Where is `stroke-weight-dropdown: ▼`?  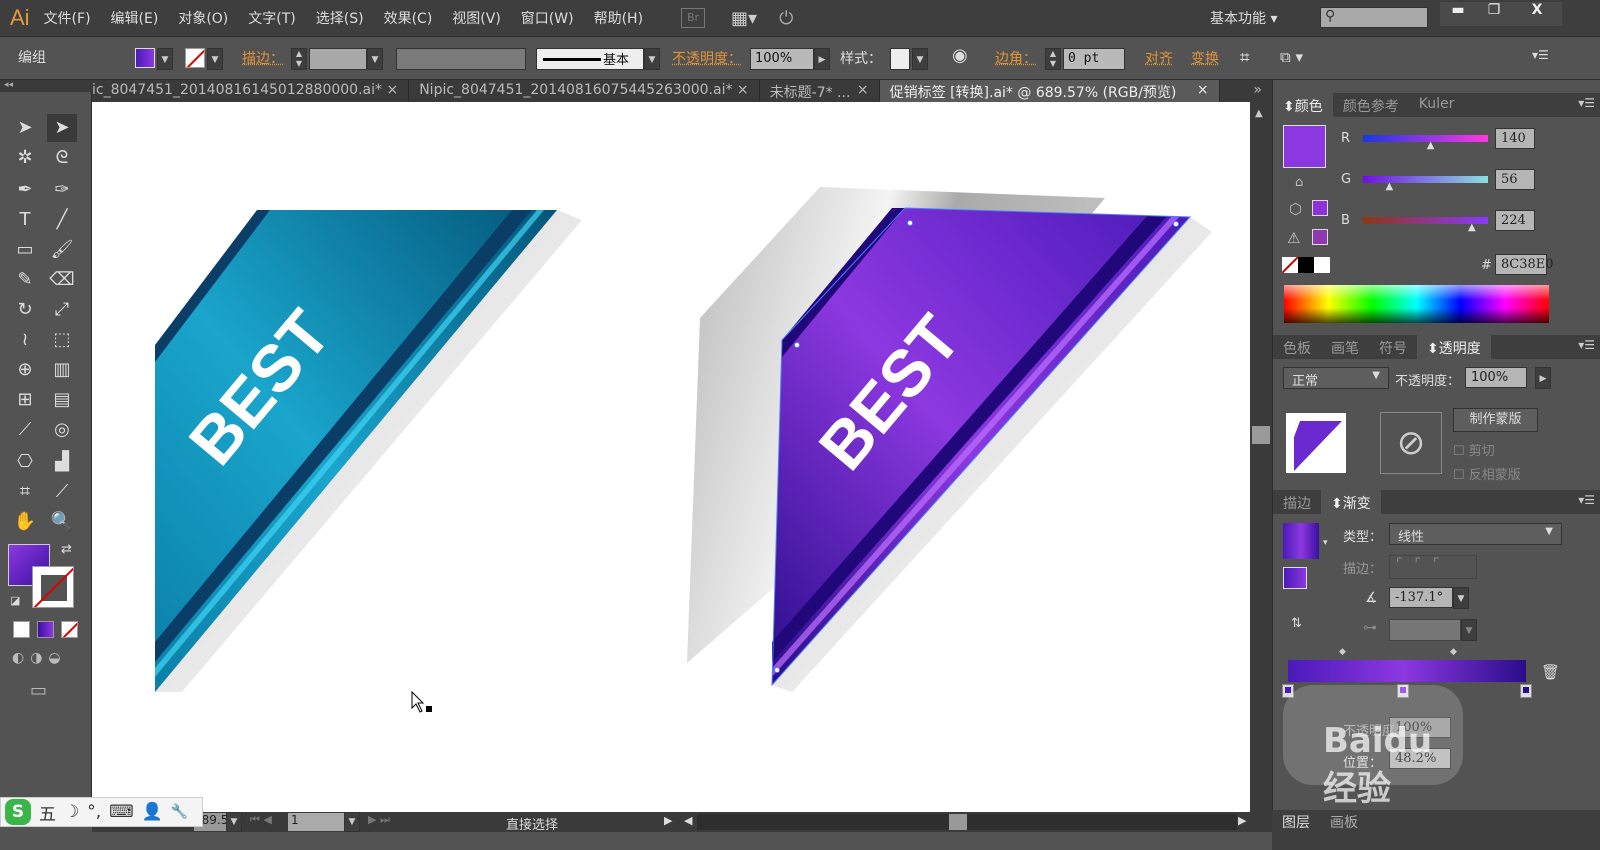 stroke-weight-dropdown: ▼ is located at coordinates (375, 59).